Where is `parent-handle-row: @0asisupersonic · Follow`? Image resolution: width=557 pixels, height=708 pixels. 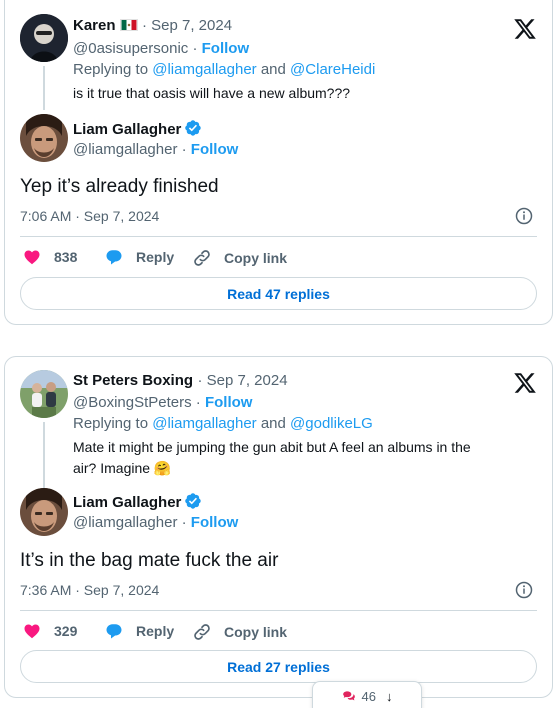
parent-handle-row: @0asisupersonic · Follow is located at coordinates (161, 49).